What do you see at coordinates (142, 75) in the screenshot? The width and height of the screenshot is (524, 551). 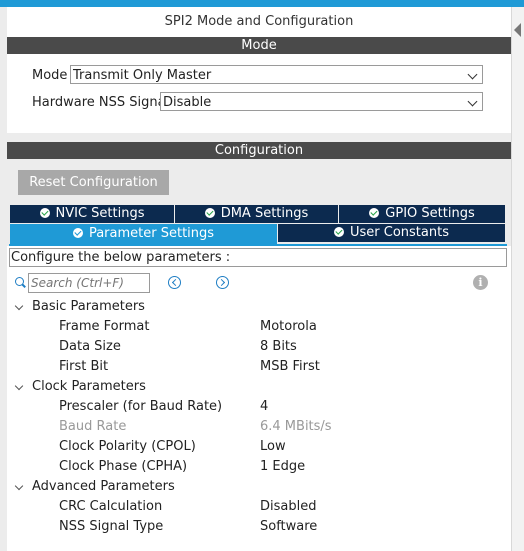 I see `mode-select-value: Transmit Only Master` at bounding box center [142, 75].